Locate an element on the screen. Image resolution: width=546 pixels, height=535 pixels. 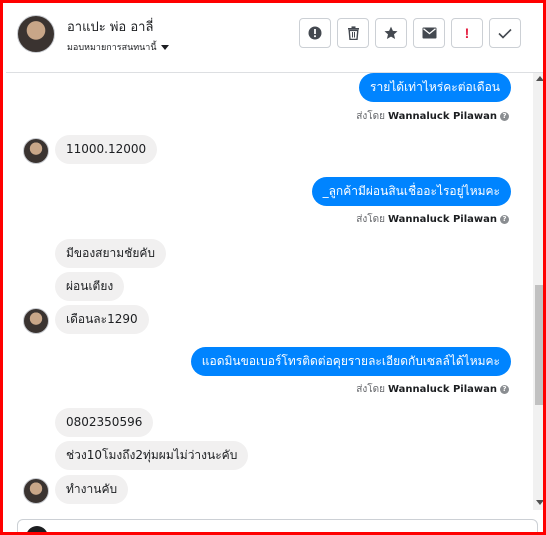
incoming-message: 0802350596 is located at coordinates (104, 422).